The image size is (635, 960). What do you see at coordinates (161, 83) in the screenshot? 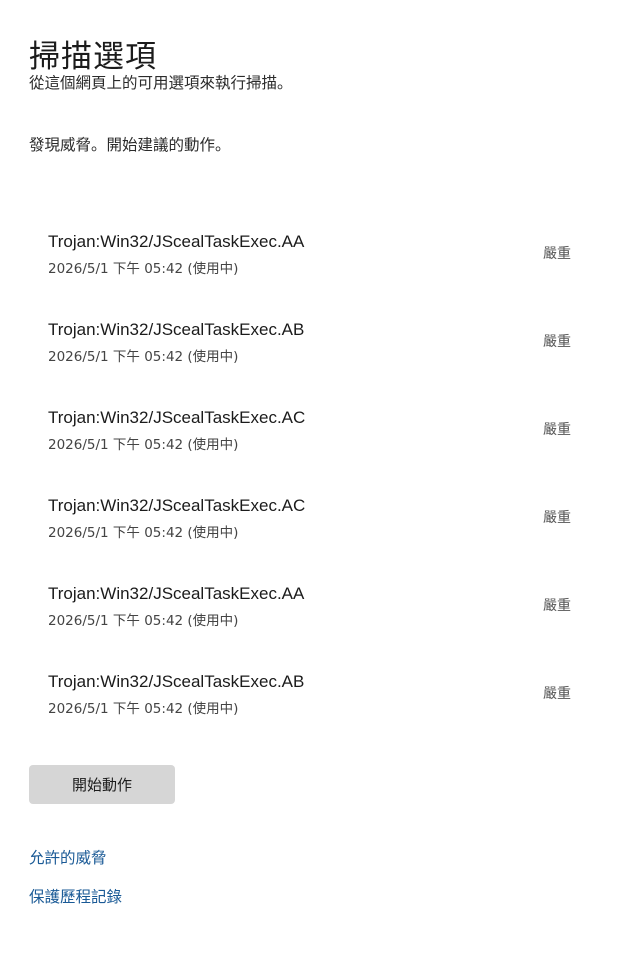
I see `page-subtitle: 從這個網頁上的可用選項來執行掃描。` at bounding box center [161, 83].